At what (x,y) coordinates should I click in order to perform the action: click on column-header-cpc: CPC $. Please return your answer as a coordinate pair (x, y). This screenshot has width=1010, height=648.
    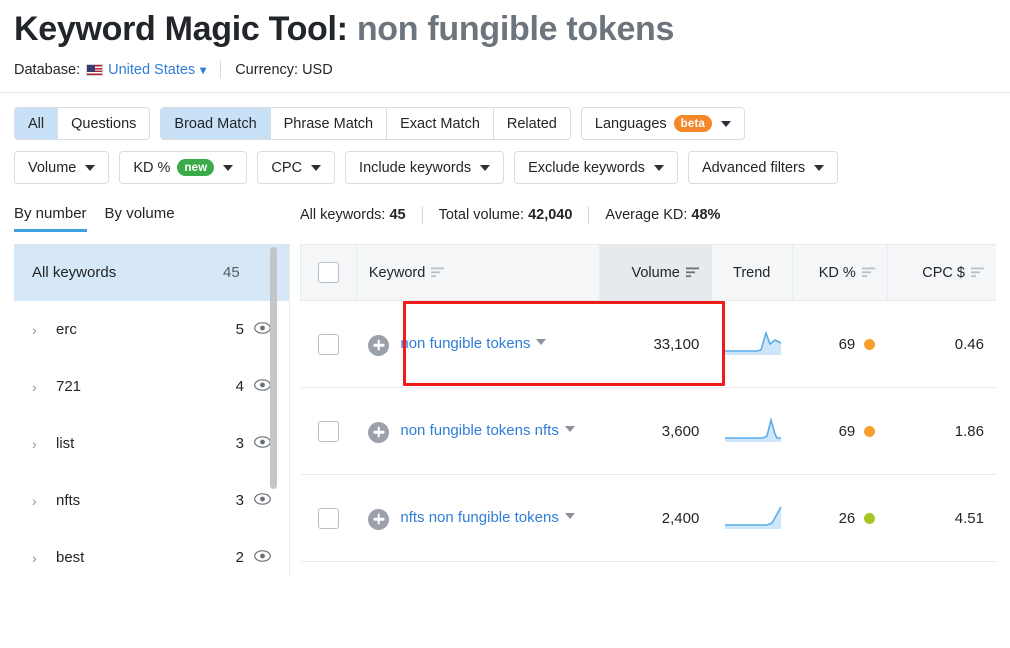
    Looking at the image, I should click on (941, 273).